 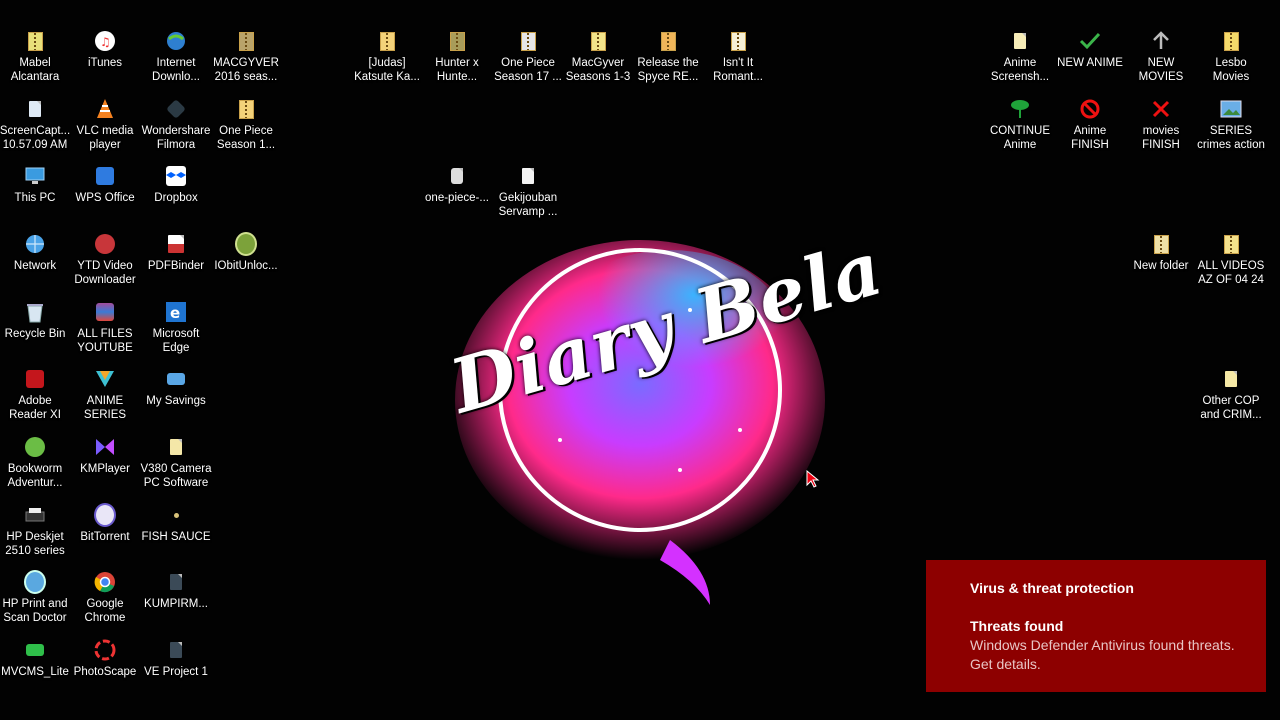 I want to click on desktop-icon-this-pc: This PC, so click(x=35, y=184).